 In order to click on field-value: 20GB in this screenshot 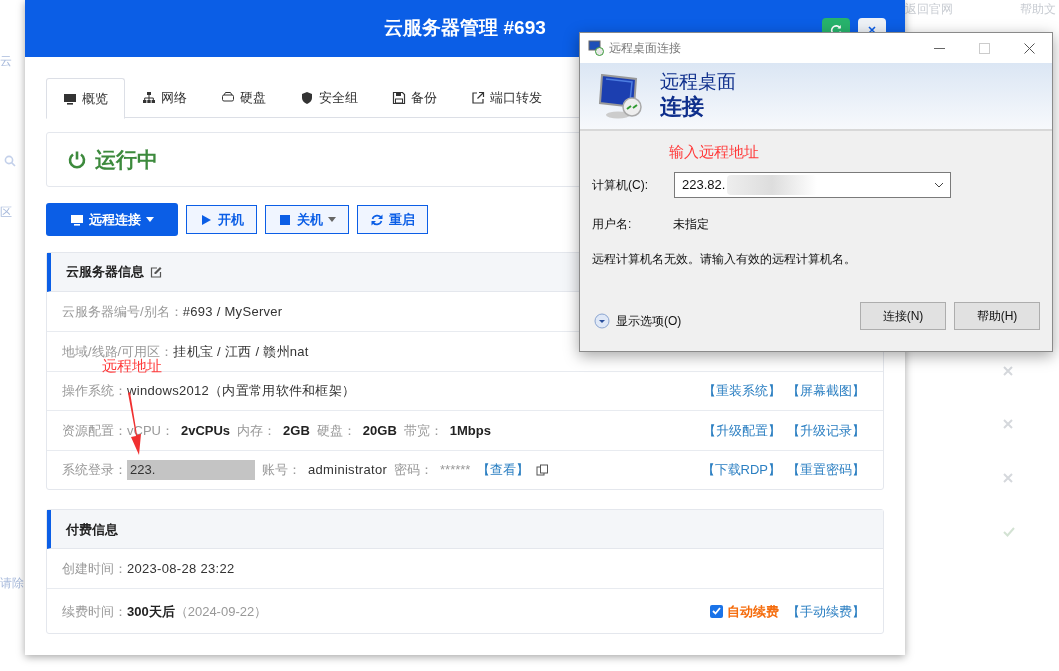, I will do `click(379, 430)`.